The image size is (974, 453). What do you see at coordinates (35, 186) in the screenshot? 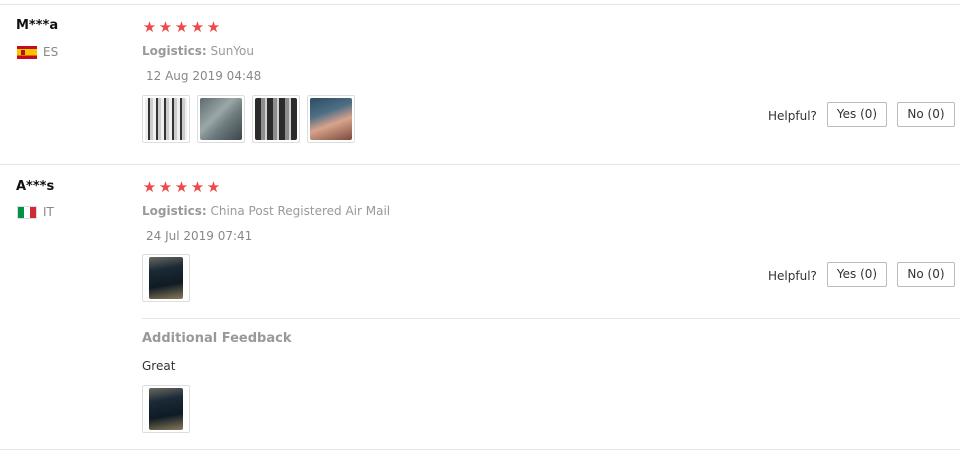
I see `reviewer-name: A***s` at bounding box center [35, 186].